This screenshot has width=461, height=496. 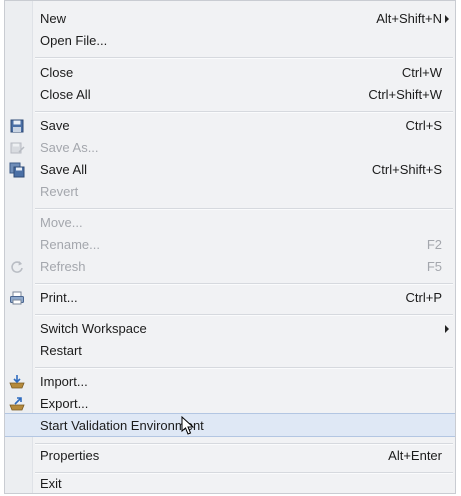 I want to click on menu-item-switch-workspace: Switch Workspace, so click(x=230, y=329).